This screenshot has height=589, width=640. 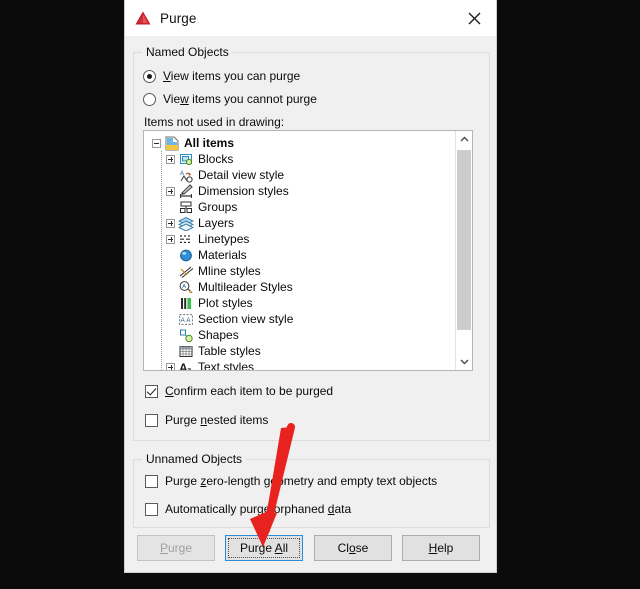 I want to click on tree-item-label: Groups, so click(x=218, y=207).